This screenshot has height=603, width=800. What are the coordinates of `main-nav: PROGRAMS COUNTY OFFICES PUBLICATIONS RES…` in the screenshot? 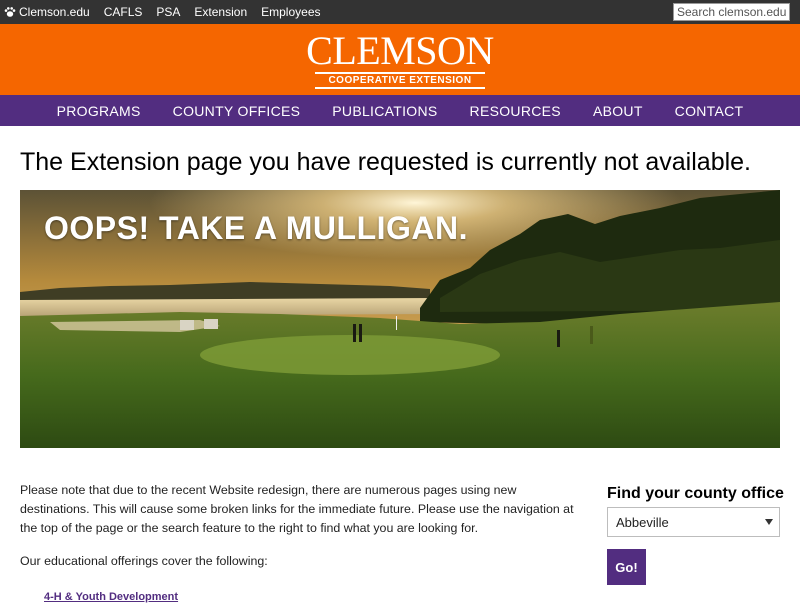 It's located at (400, 110).